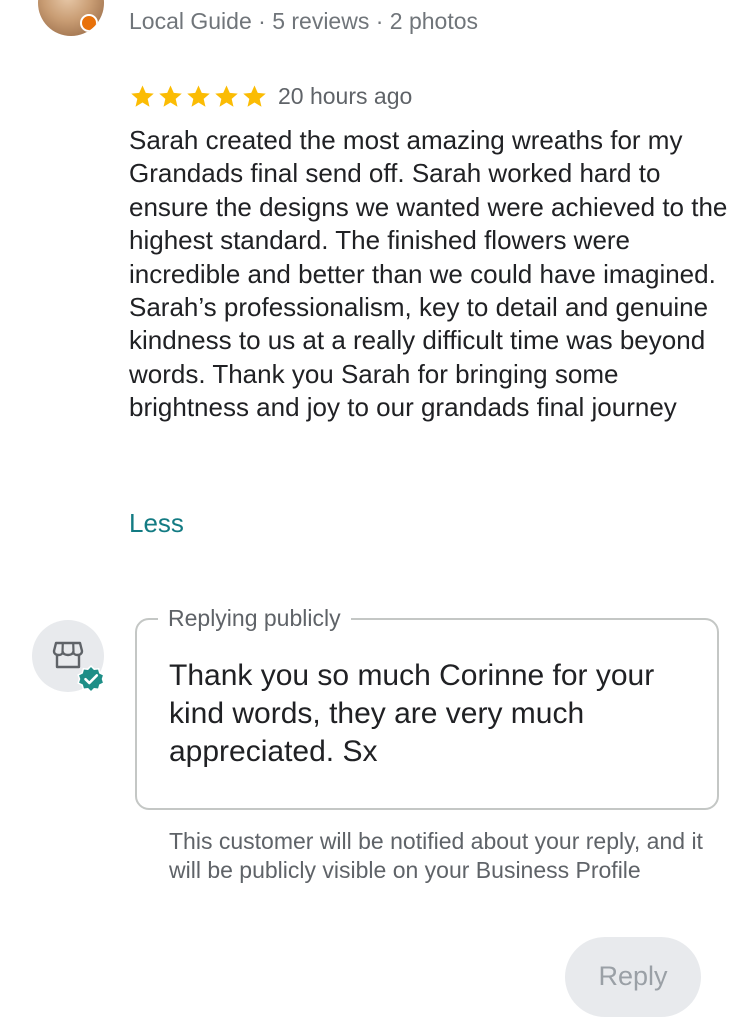 This screenshot has height=1017, width=750. I want to click on local-guide-badge-icon, so click(89, 23).